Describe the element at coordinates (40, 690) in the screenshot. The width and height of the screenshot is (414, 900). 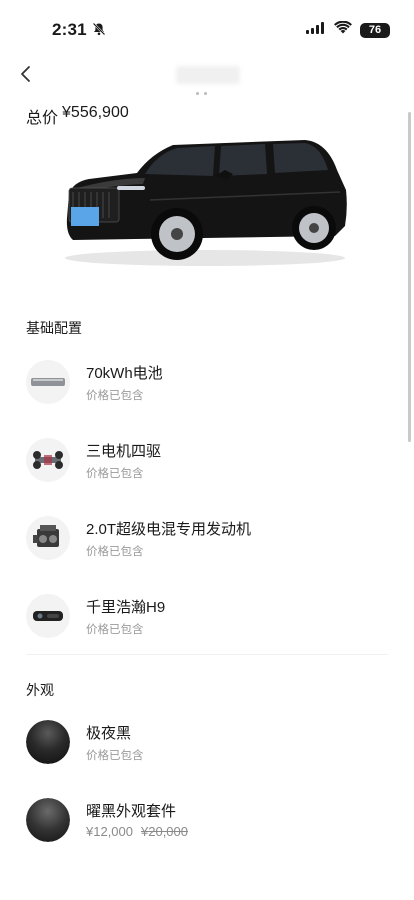
I see `section-title-exterior: 外观` at that location.